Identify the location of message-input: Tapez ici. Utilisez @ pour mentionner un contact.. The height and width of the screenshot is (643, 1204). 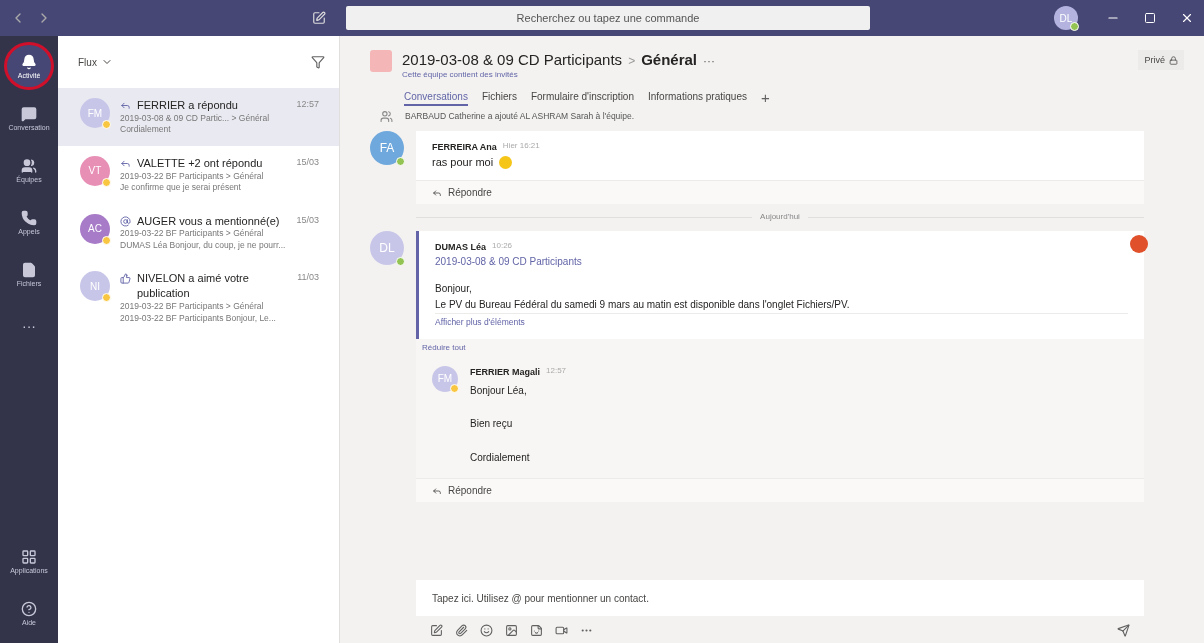
(780, 598).